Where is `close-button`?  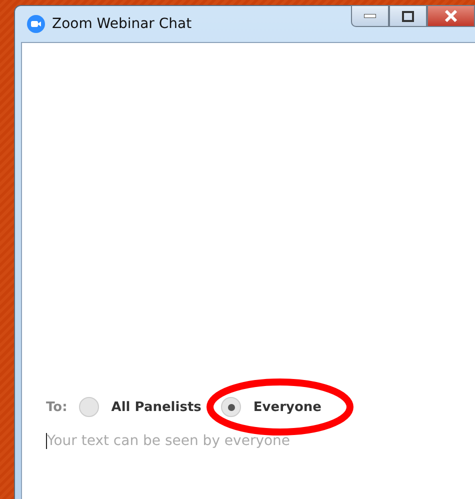
close-button is located at coordinates (451, 16).